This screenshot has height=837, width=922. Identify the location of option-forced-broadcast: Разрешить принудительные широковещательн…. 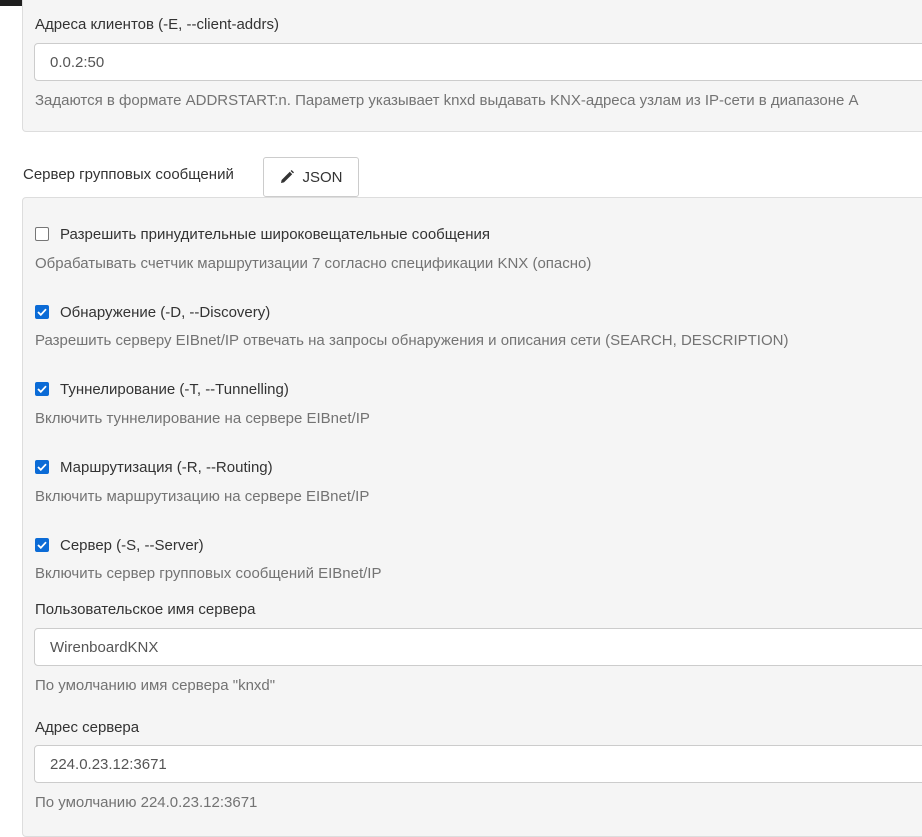
(262, 234).